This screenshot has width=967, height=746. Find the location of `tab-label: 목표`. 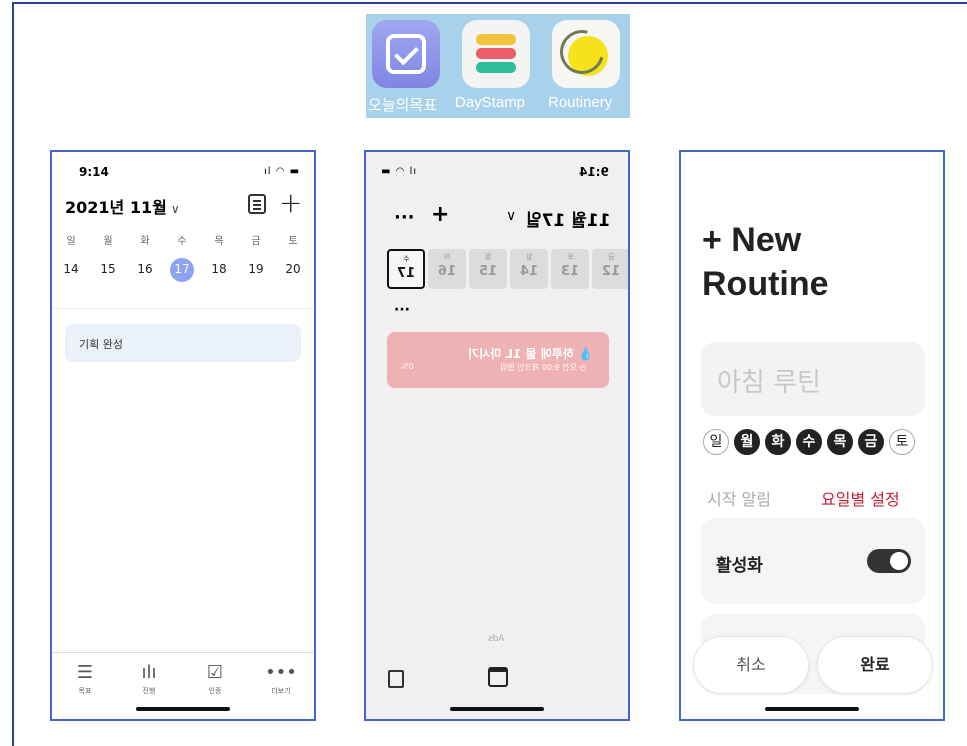

tab-label: 목표 is located at coordinates (85, 691).